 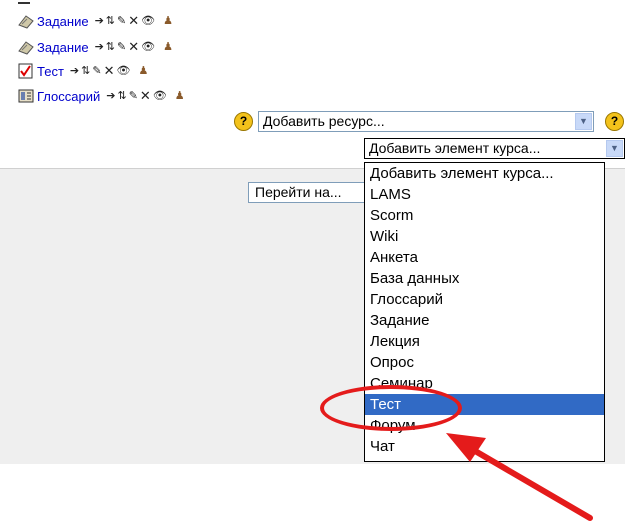 What do you see at coordinates (68, 96) in the screenshot?
I see `activity-link: Глоссарий` at bounding box center [68, 96].